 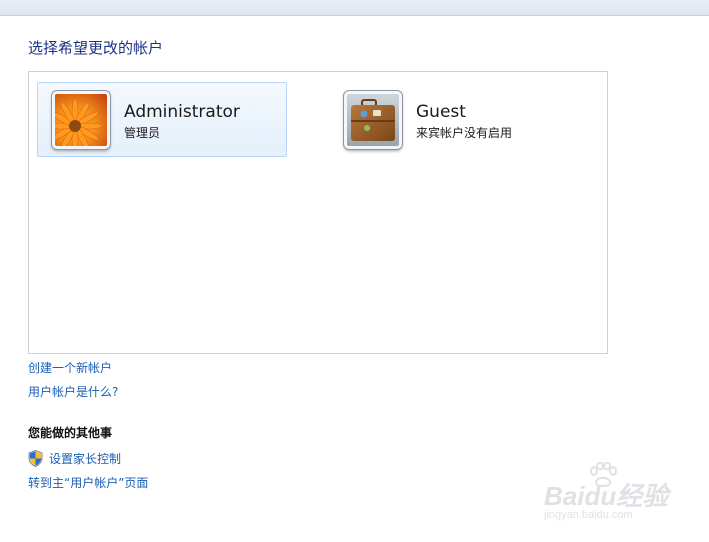 What do you see at coordinates (88, 482) in the screenshot?
I see `go-to-main-user-accounts-link: 转到主“用户帐户”页面` at bounding box center [88, 482].